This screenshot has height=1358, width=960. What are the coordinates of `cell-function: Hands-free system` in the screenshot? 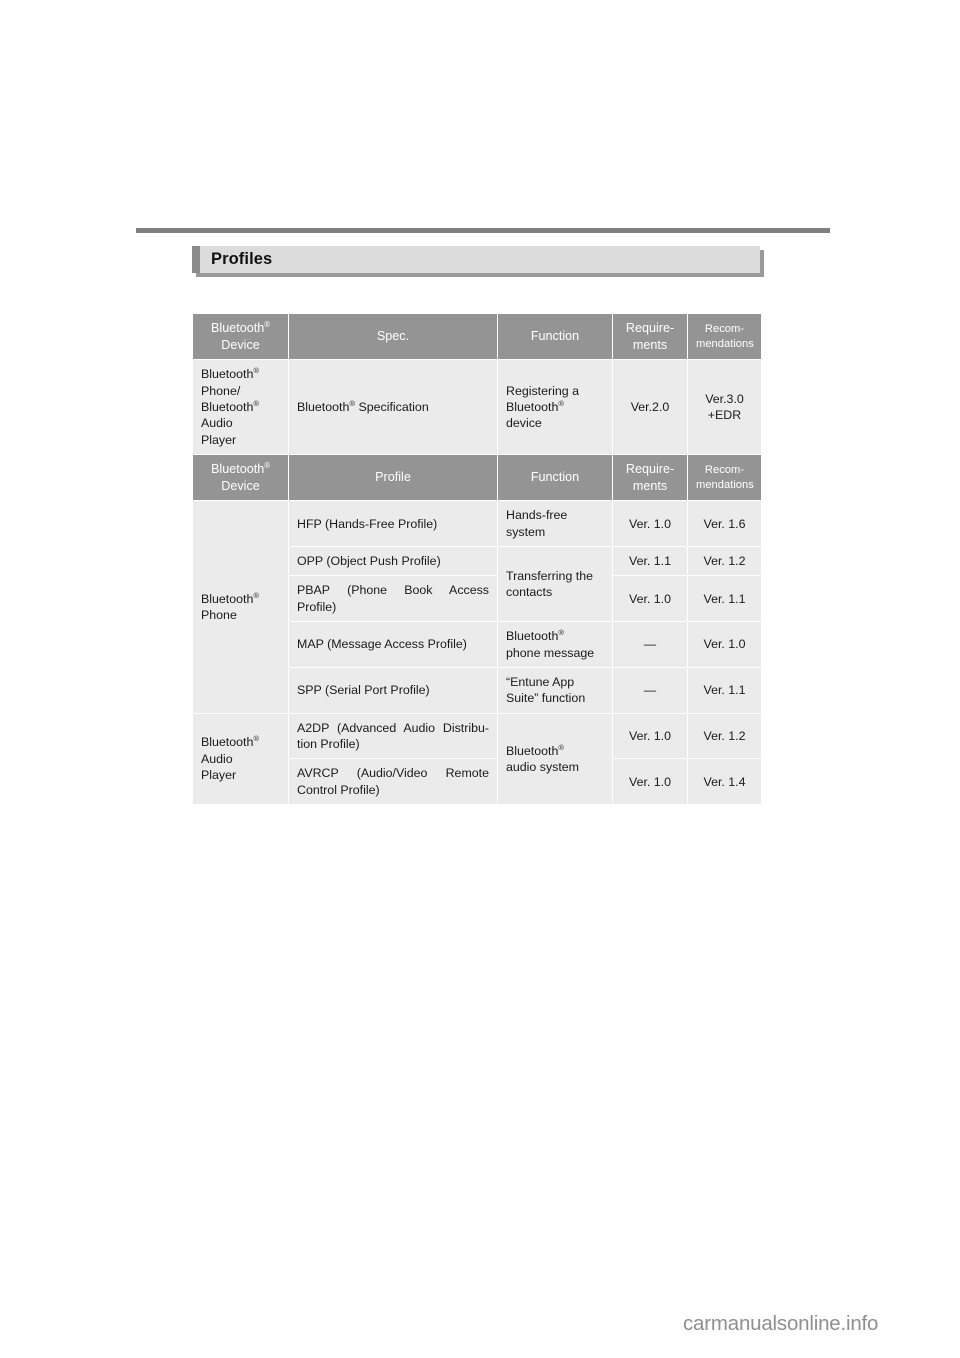 It's located at (555, 524).